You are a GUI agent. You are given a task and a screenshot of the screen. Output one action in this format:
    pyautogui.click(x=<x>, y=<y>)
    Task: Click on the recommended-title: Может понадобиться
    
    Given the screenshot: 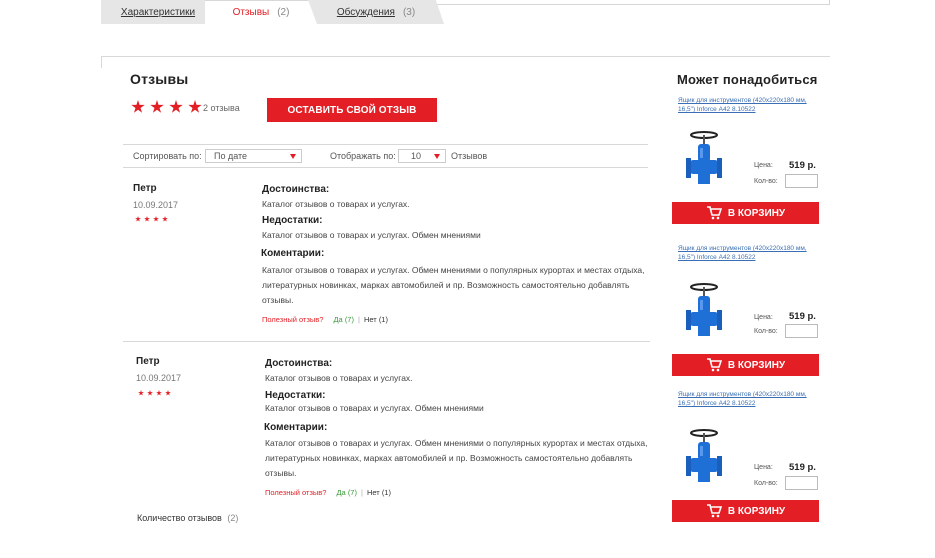 What is the action you would take?
    pyautogui.click(x=747, y=79)
    